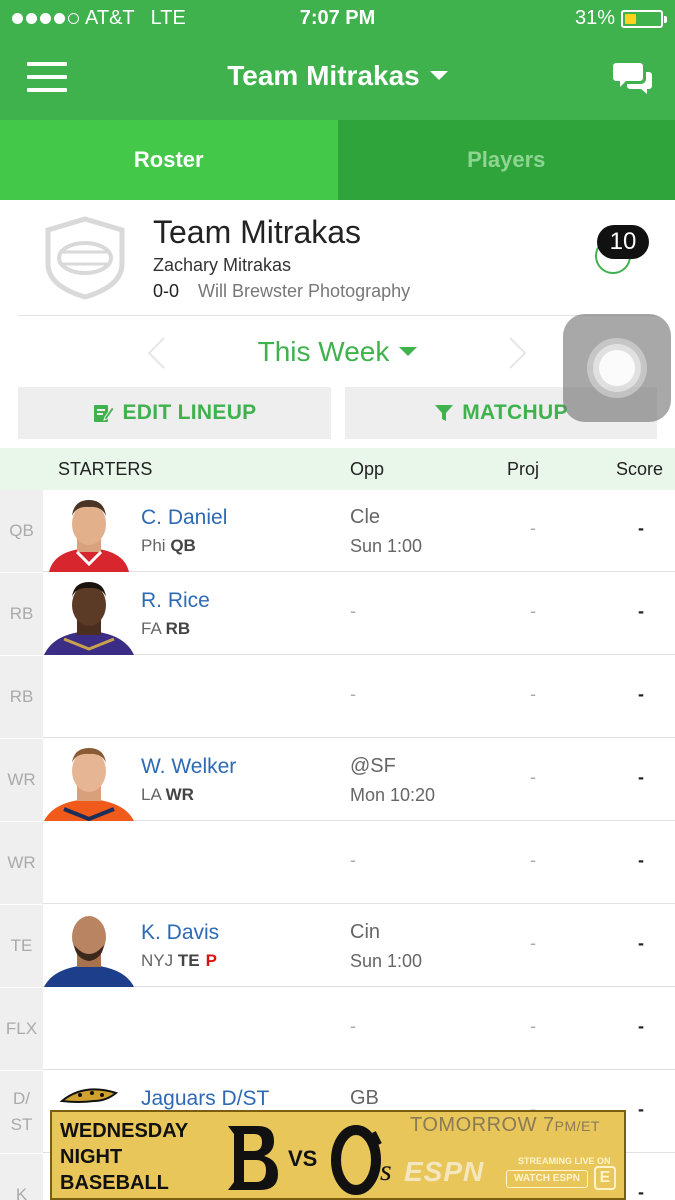  I want to click on espn-e-icon: E, so click(605, 1178).